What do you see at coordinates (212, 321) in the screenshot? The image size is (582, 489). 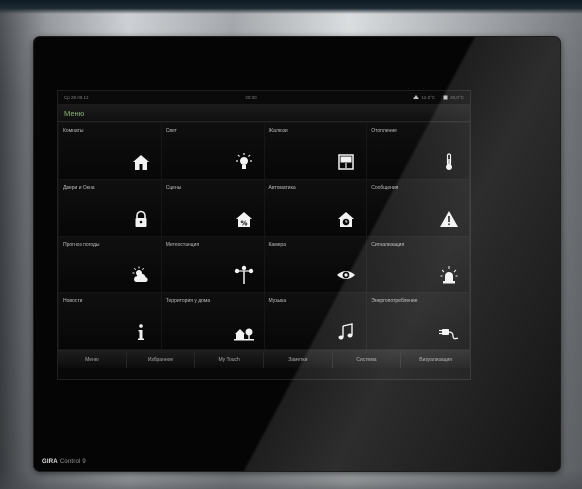 I see `tile-garden: Территория у дома` at bounding box center [212, 321].